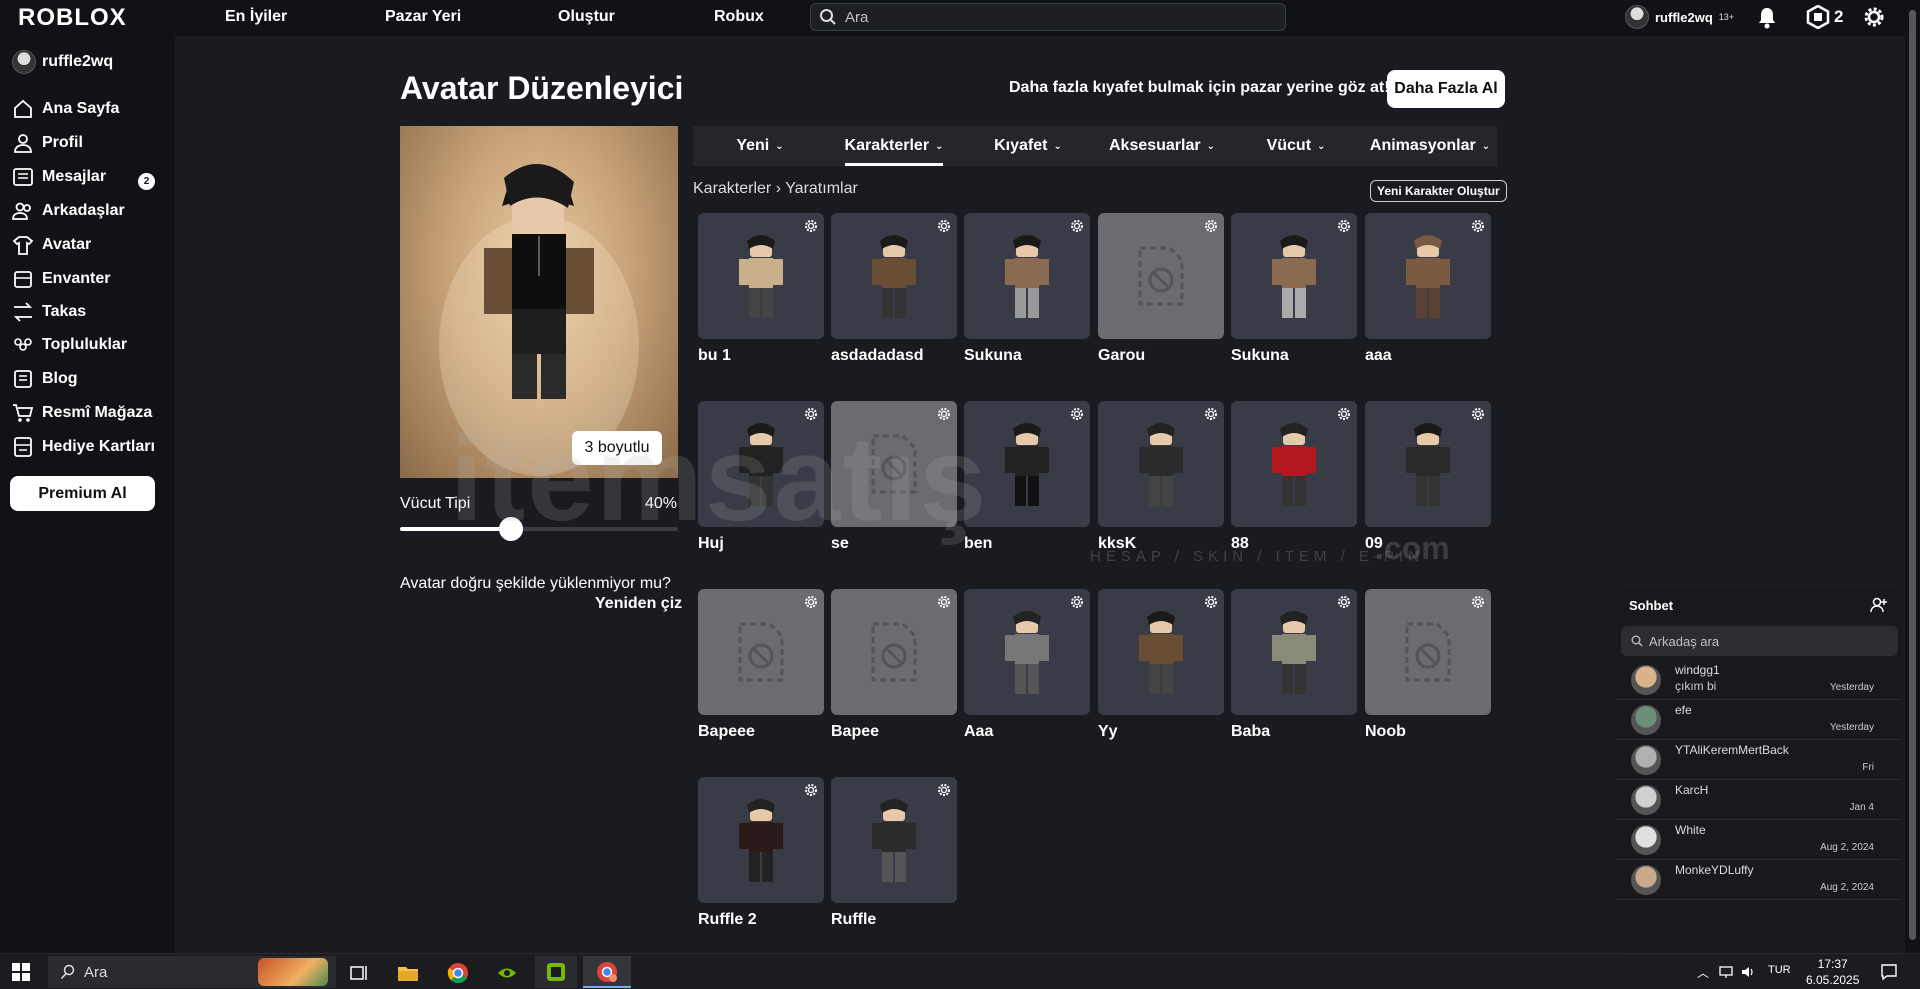 Image resolution: width=1920 pixels, height=989 pixels. I want to click on chat-title: Sohbet, so click(1651, 605).